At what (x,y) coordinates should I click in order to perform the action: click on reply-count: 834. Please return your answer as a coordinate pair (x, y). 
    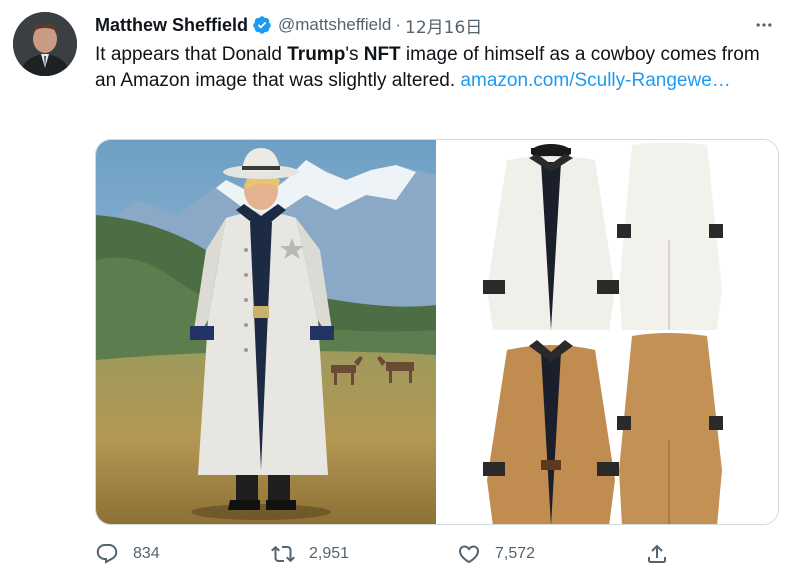
    Looking at the image, I should click on (146, 553).